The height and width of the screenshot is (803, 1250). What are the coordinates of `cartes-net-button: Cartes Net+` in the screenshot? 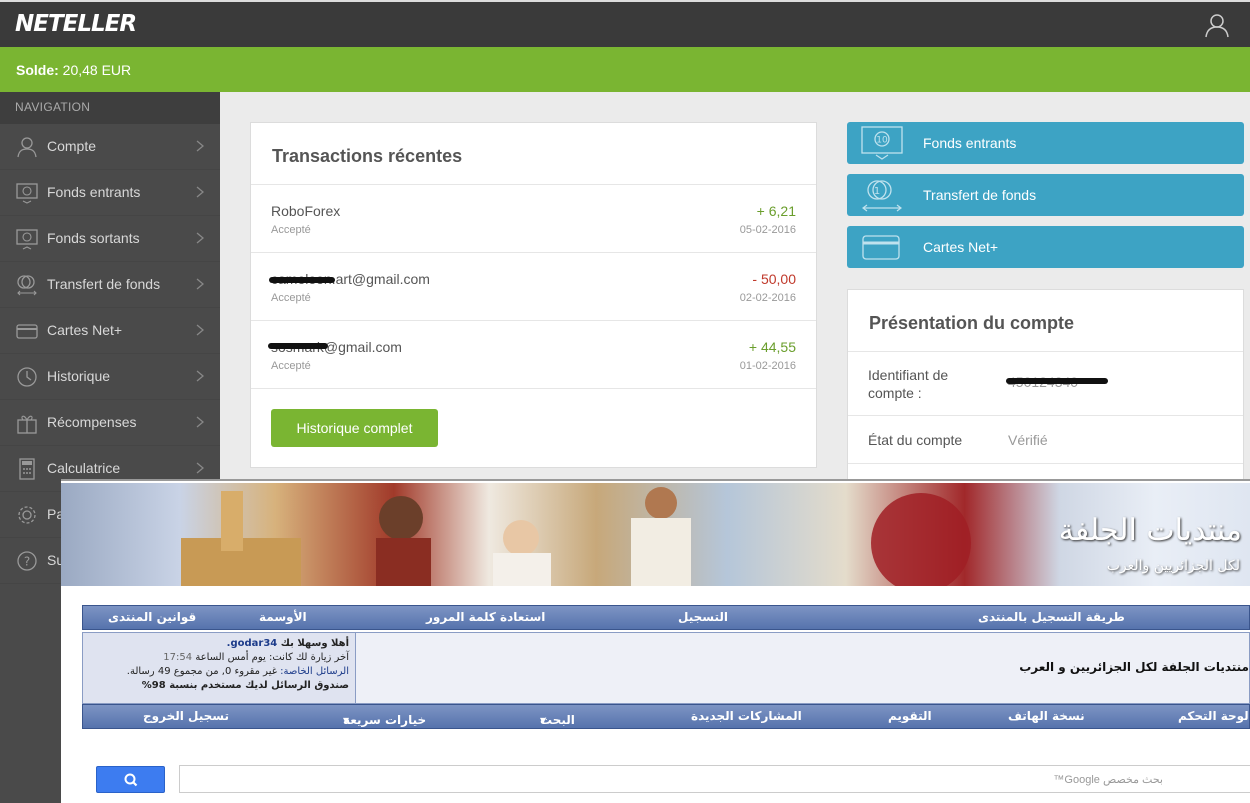 It's located at (1045, 247).